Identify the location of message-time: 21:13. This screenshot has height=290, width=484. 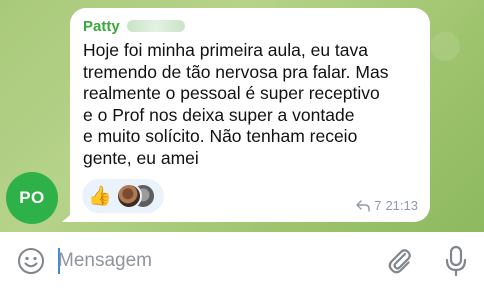
(401, 205).